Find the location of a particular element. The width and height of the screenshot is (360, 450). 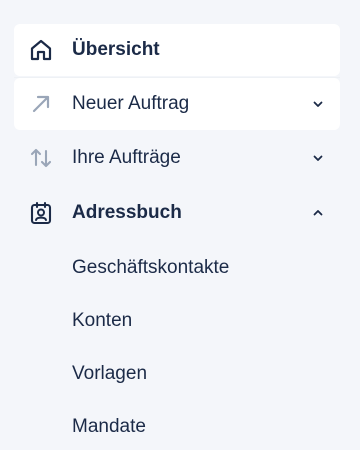

nav-item-label: Neuer Auftrag is located at coordinates (131, 103).